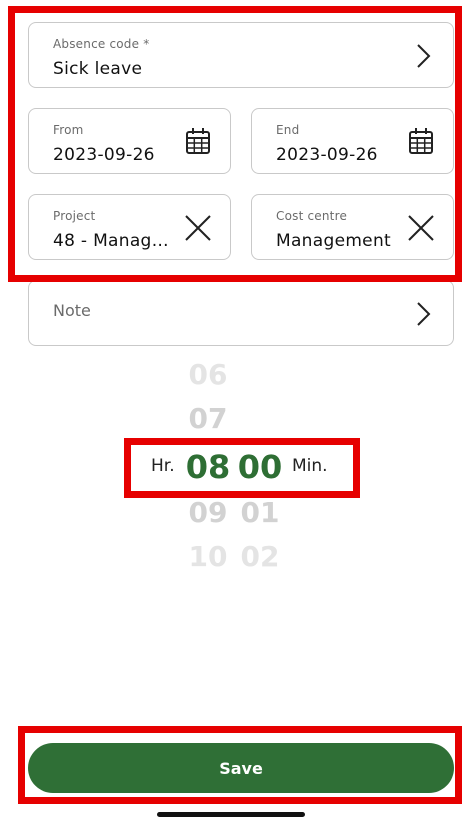 This screenshot has height=821, width=462. I want to click on hour-unit-label: Hr., so click(163, 466).